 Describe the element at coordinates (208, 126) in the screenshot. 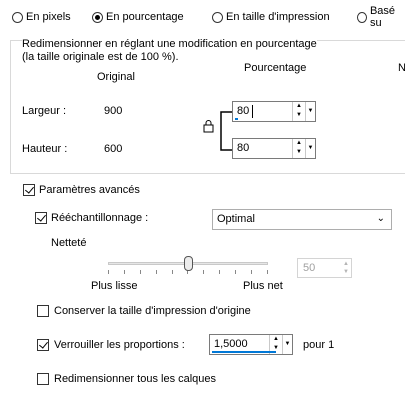

I see `lock-icon` at that location.